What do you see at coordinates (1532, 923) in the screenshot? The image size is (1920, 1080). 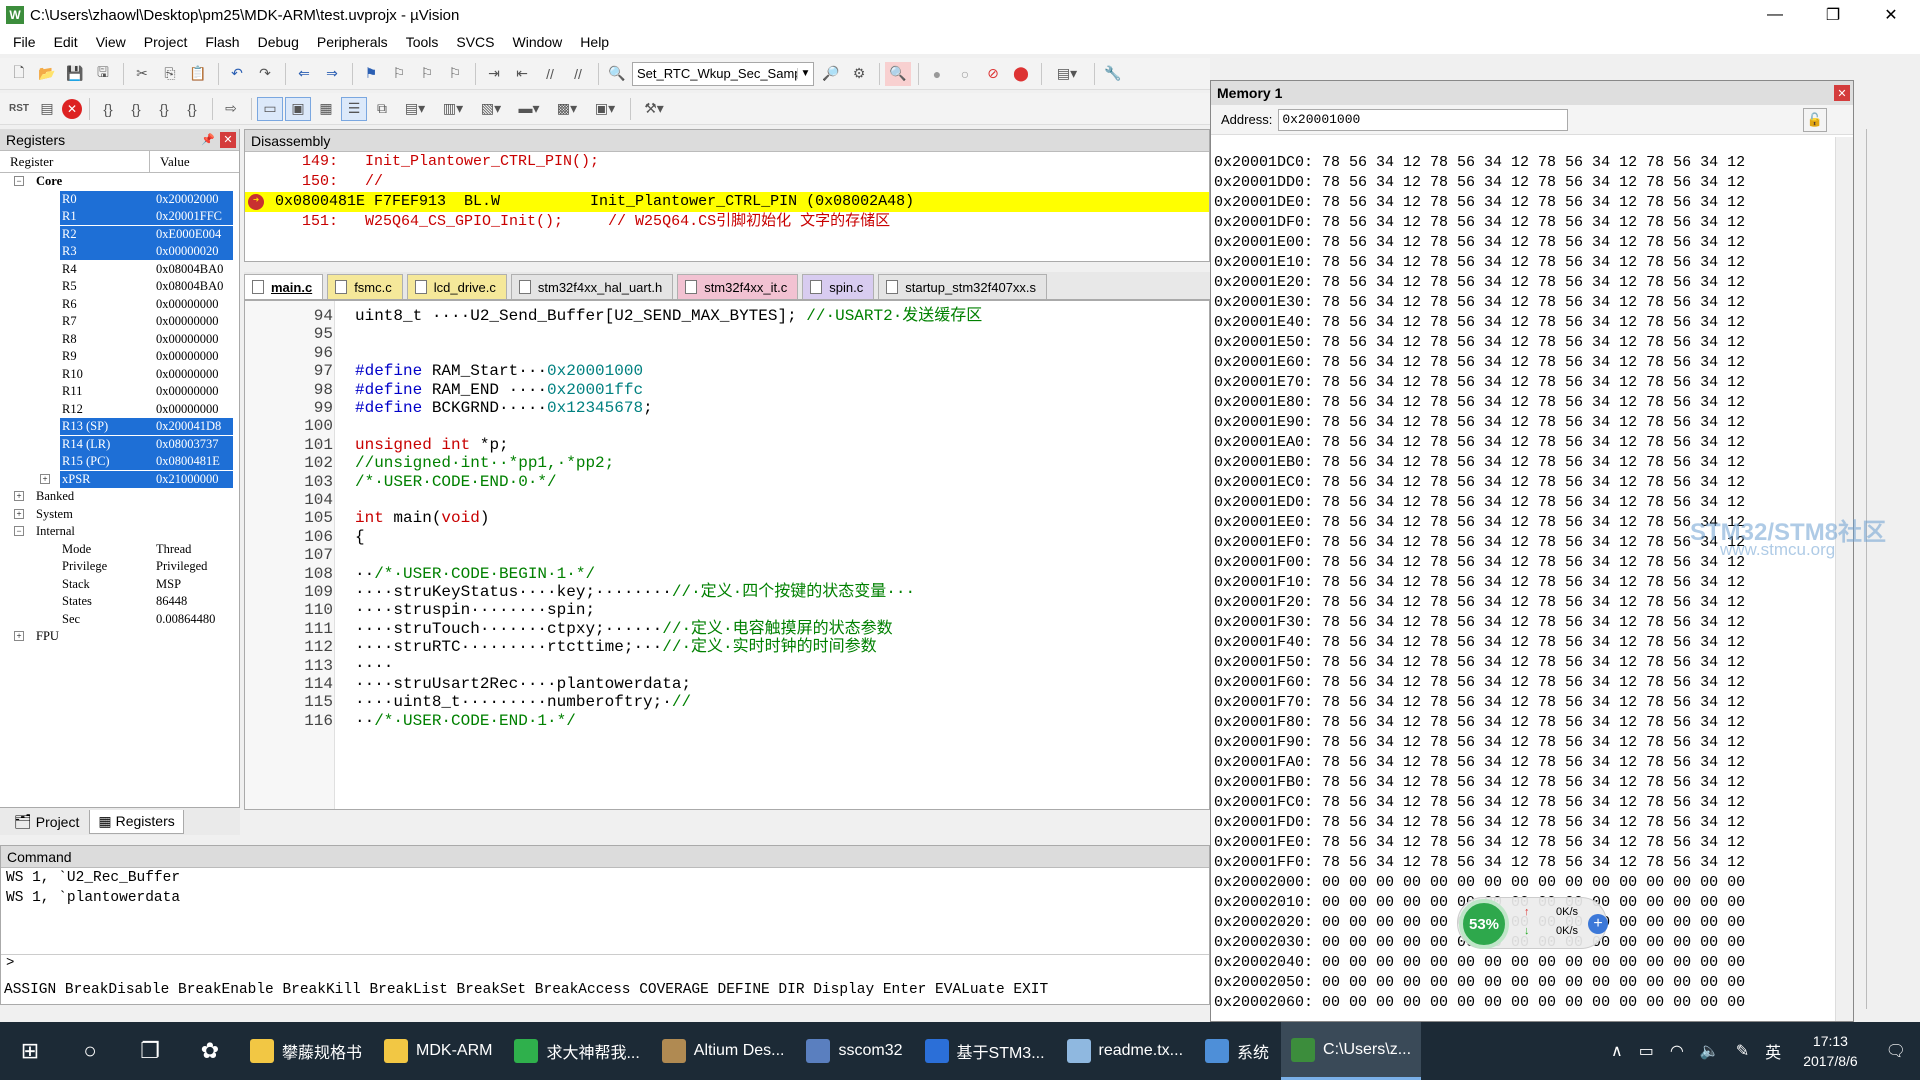 I see `net-speed-widget: 53% ↑ ↓ 0K/s 0K/s +` at bounding box center [1532, 923].